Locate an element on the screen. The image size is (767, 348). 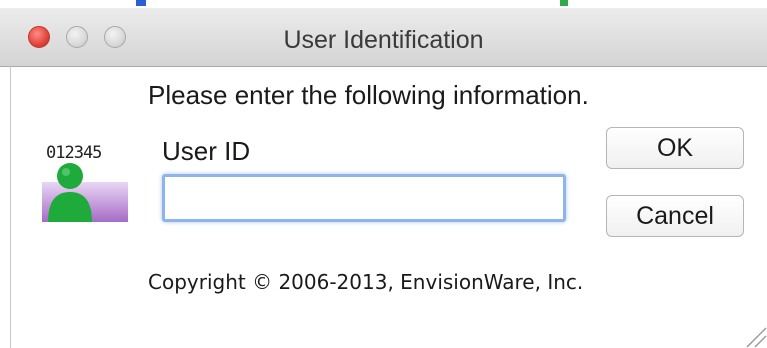
avatar-head-highlight is located at coordinates (66, 172).